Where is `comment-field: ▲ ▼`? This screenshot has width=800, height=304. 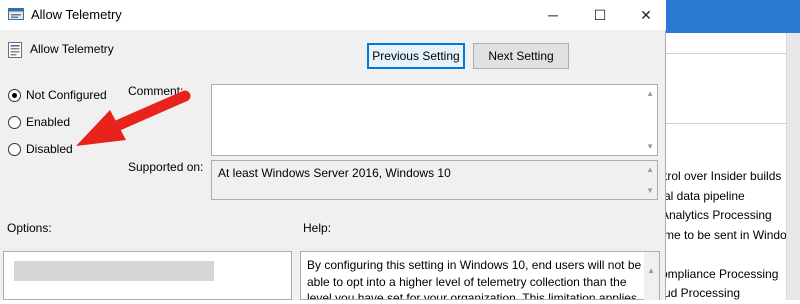
comment-field: ▲ ▼ is located at coordinates (434, 120).